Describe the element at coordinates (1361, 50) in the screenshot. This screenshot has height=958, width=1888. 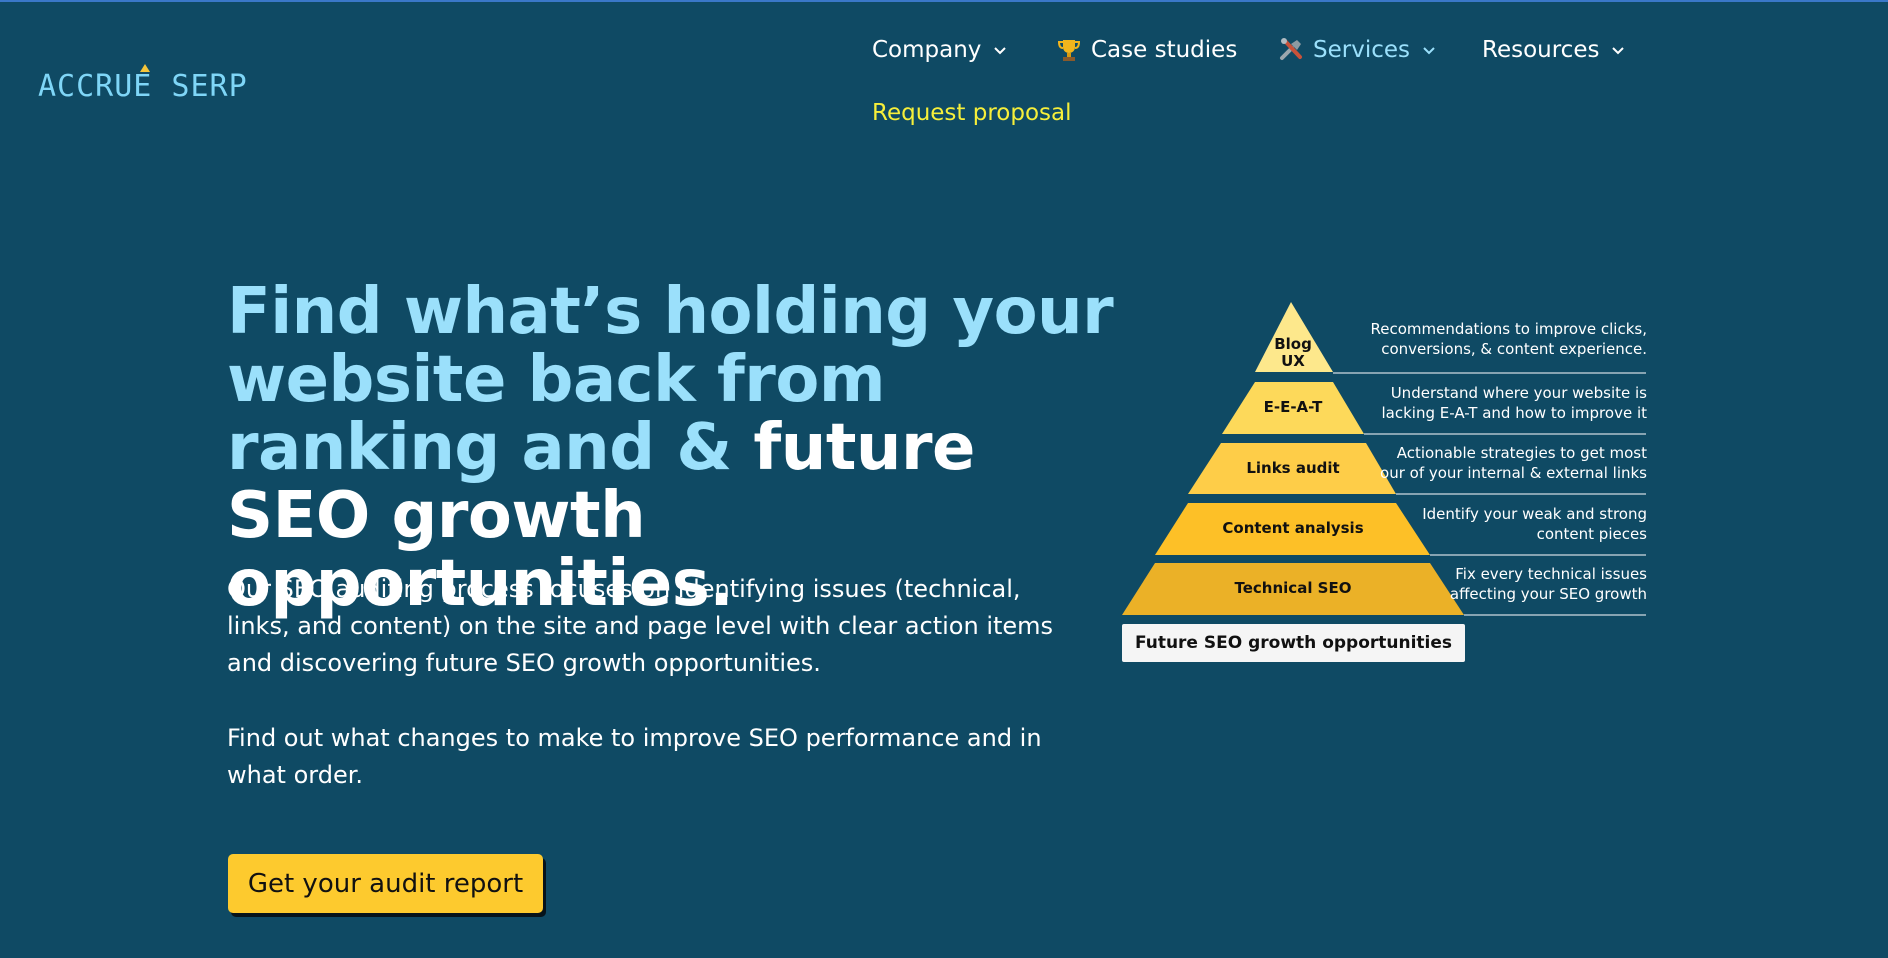
I see `nav-services-label: Services` at that location.